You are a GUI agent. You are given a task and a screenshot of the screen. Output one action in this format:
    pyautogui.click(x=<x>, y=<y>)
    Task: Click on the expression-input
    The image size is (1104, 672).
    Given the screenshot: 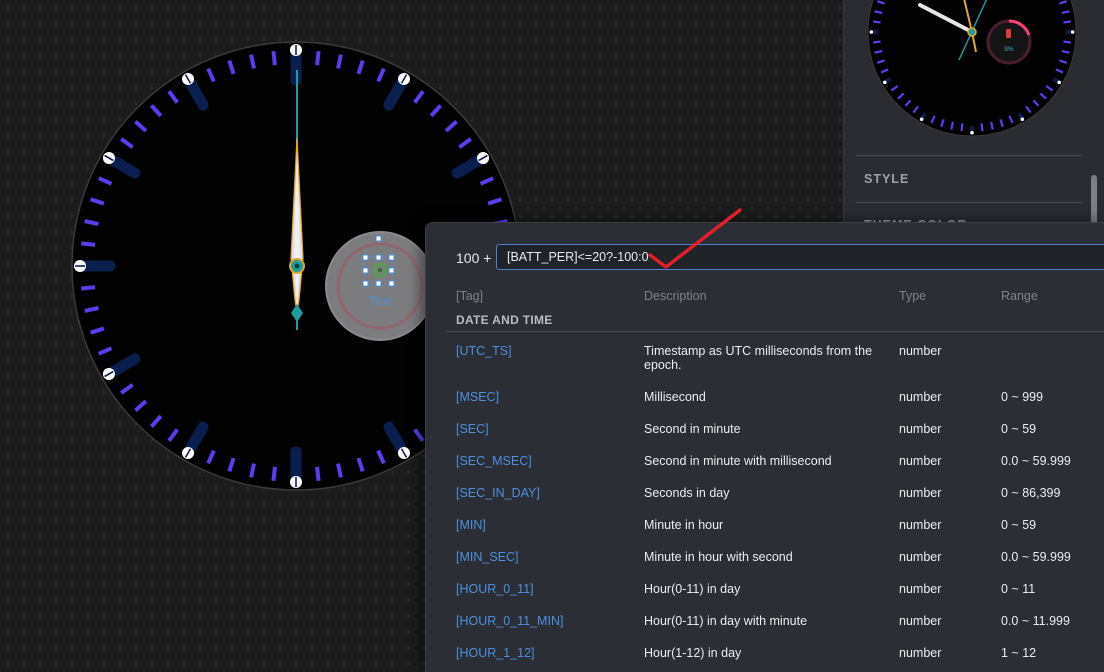 What is the action you would take?
    pyautogui.click(x=800, y=257)
    